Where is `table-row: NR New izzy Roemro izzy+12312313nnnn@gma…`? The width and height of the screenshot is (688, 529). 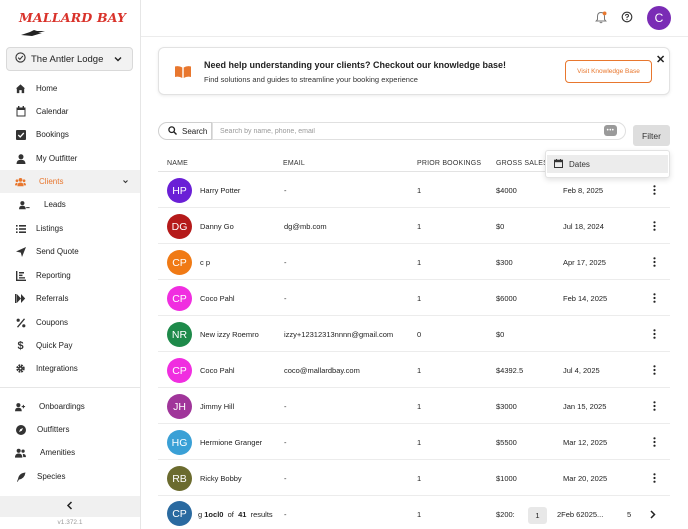 table-row: NR New izzy Roemro izzy+12312313nnnn@gma… is located at coordinates (414, 334).